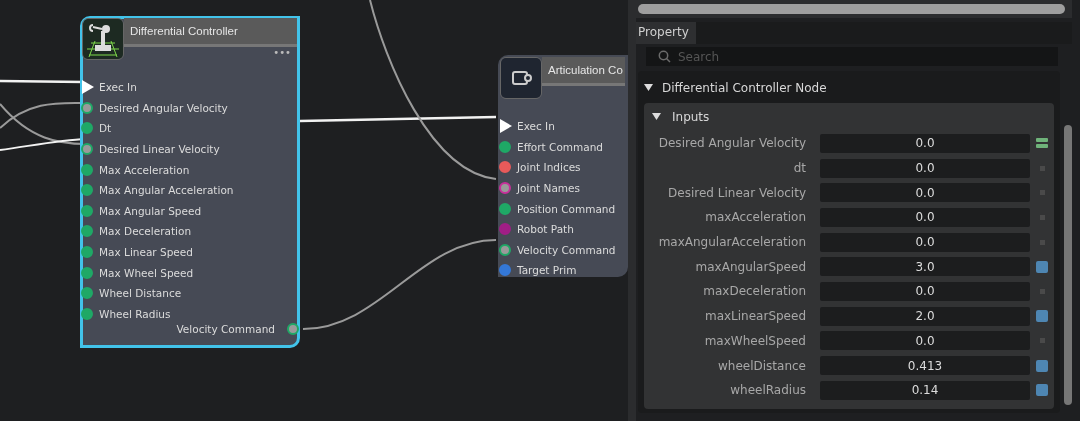 This screenshot has height=421, width=1080. I want to click on value-field: 0.14, so click(925, 390).